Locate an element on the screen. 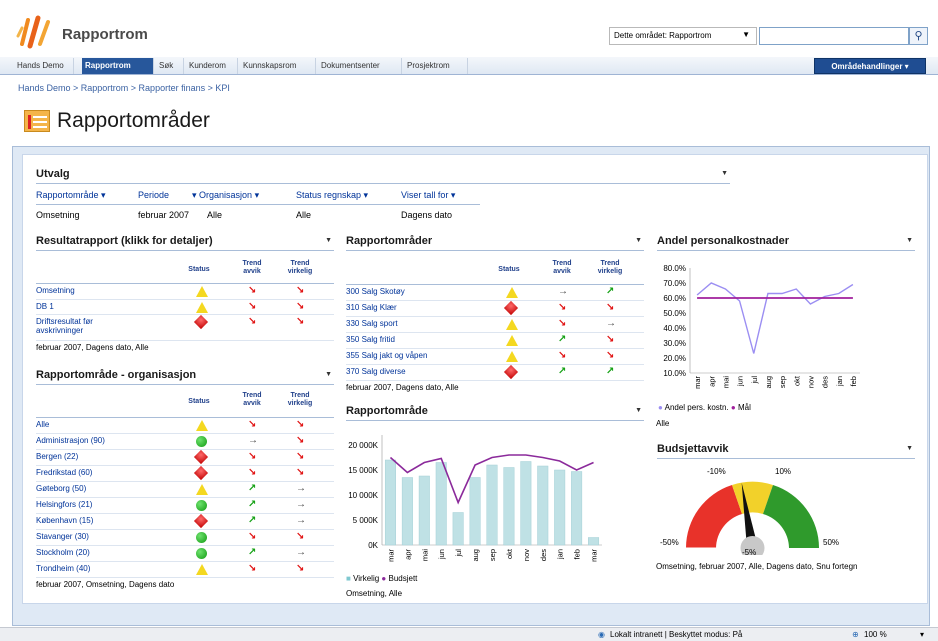 This screenshot has width=938, height=641. personalkostnader-title-text: Andel personalkostnader is located at coordinates (723, 241).